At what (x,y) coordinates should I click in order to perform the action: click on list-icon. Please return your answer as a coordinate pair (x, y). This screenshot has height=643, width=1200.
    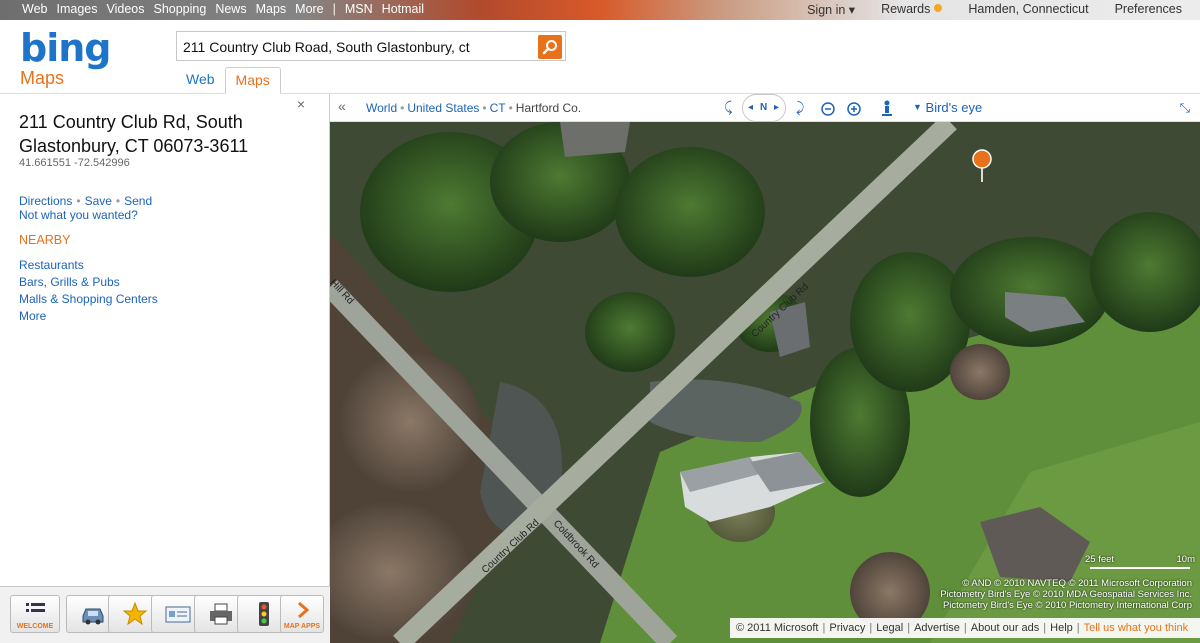
    Looking at the image, I should click on (35, 607).